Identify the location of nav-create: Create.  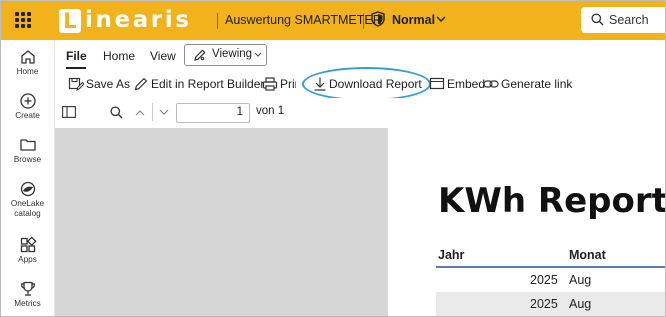
(27, 106).